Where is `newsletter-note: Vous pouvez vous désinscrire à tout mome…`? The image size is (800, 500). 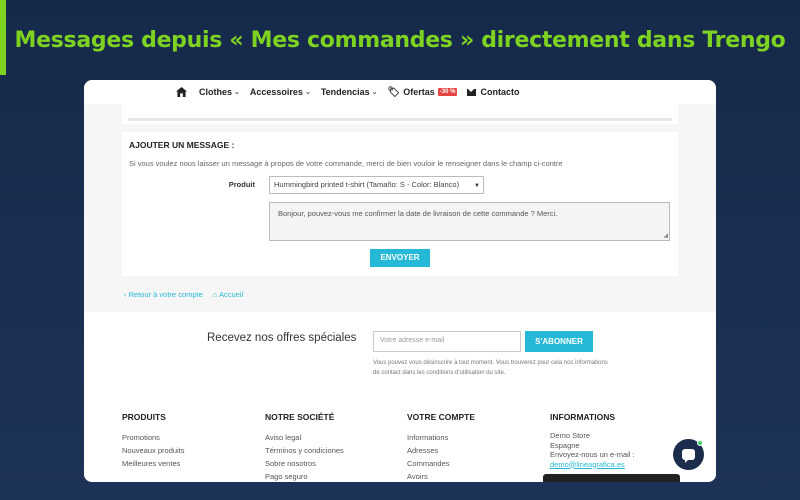
newsletter-note: Vous pouvez vous désinscrire à tout mome… is located at coordinates (490, 368).